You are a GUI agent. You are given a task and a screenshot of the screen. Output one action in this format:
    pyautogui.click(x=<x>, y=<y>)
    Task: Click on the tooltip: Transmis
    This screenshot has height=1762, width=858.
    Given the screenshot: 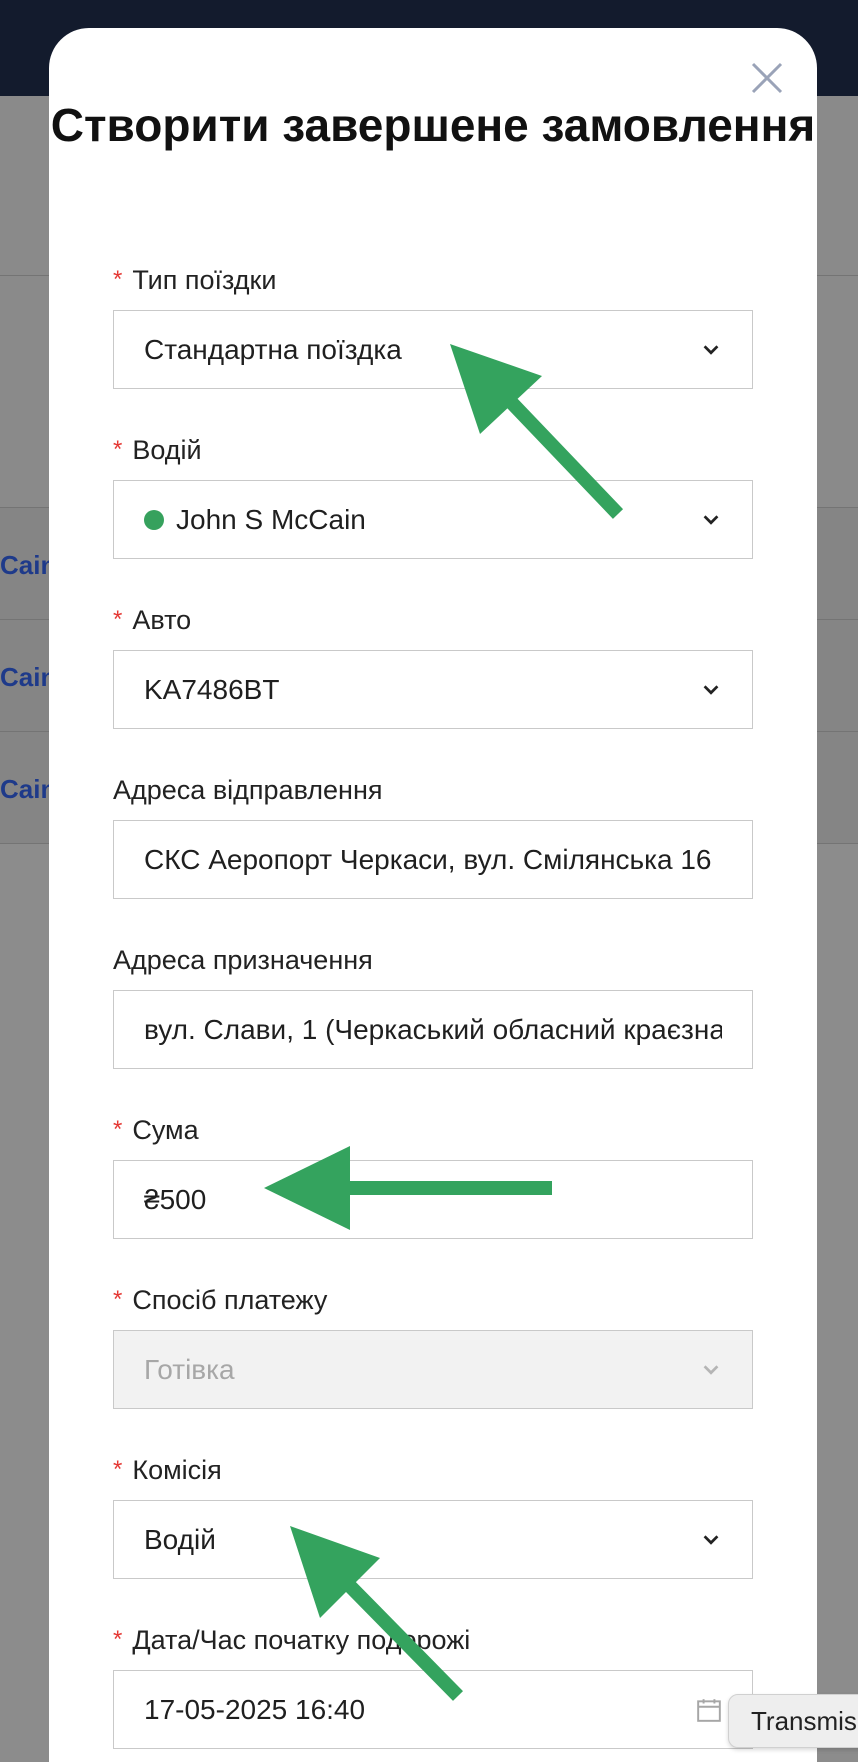 What is the action you would take?
    pyautogui.click(x=793, y=1721)
    